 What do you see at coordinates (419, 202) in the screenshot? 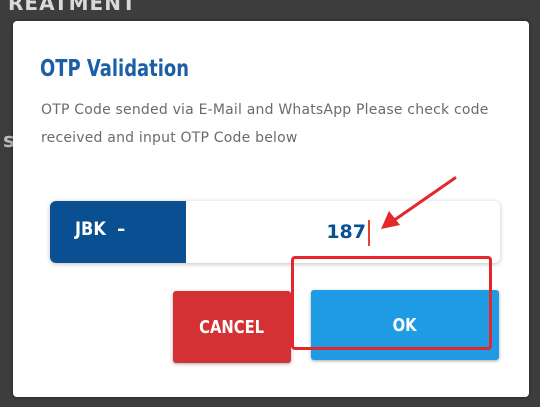
I see `annotation-arrow-icon` at bounding box center [419, 202].